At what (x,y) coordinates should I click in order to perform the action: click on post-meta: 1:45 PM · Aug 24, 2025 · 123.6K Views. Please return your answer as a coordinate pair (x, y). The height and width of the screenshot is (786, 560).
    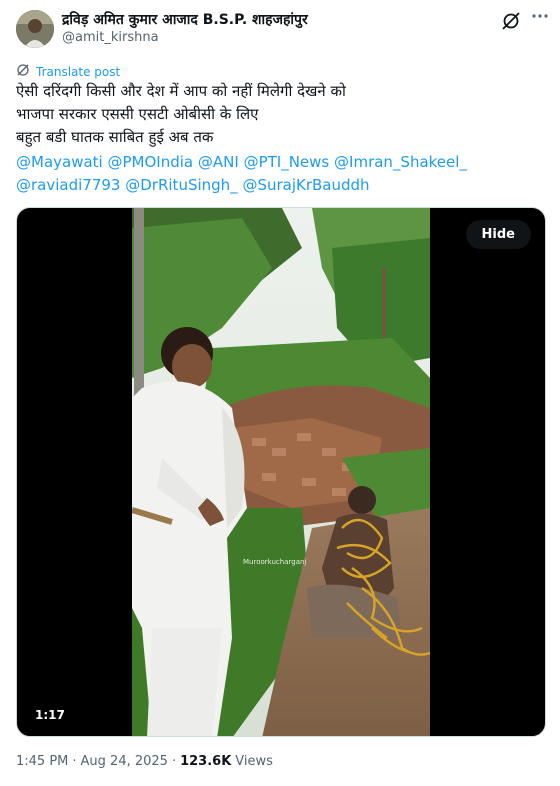
    Looking at the image, I should click on (144, 761).